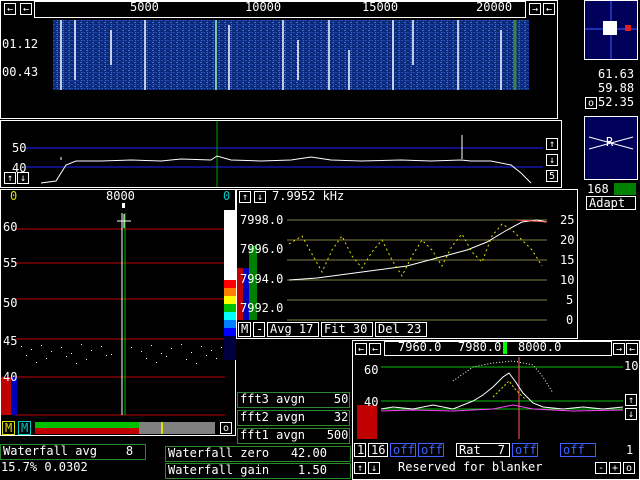 This screenshot has width=640, height=480. Describe the element at coordinates (540, 347) in the screenshot. I see `hires-tick-8000: 8000.0` at that location.